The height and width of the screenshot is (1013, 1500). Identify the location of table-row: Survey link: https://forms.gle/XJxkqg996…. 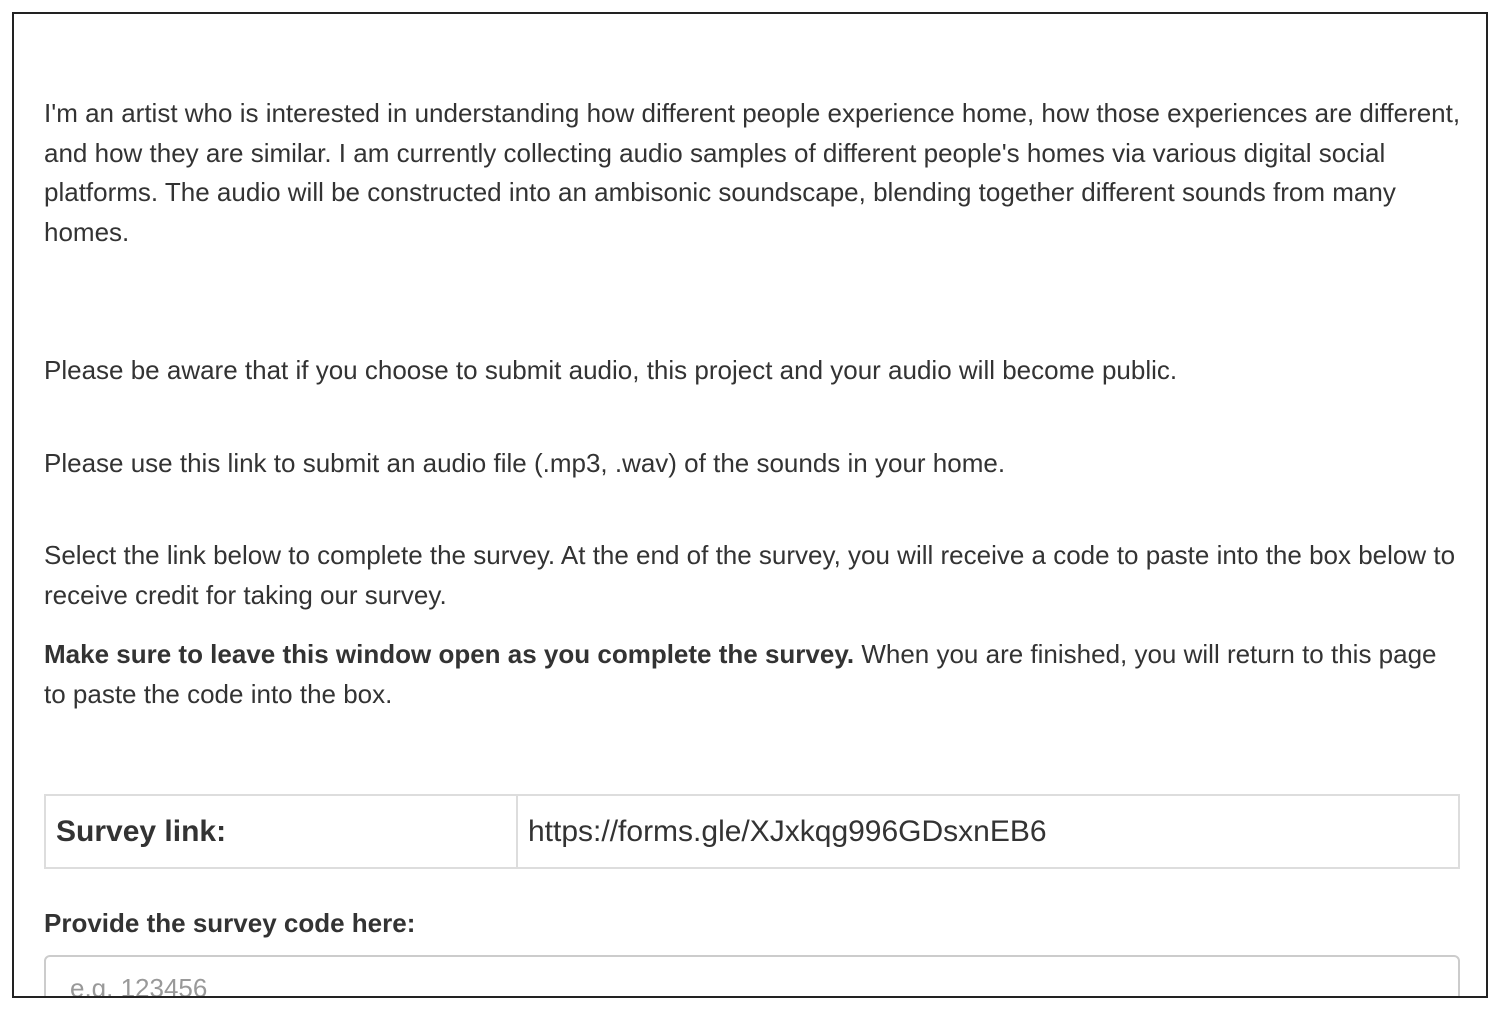
(752, 831).